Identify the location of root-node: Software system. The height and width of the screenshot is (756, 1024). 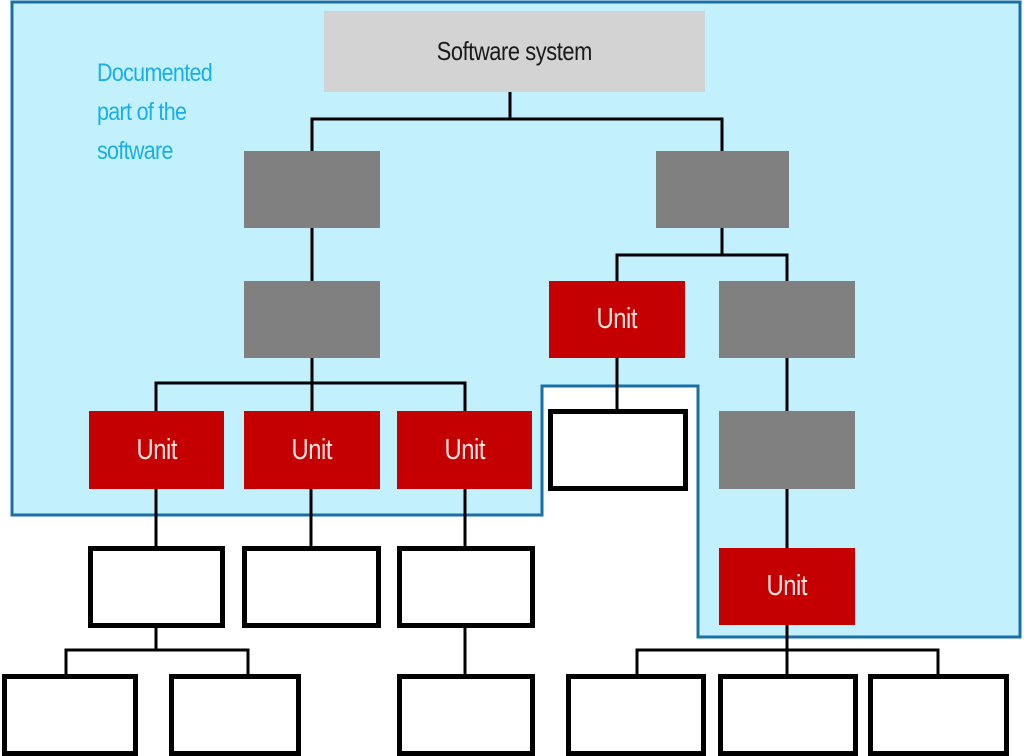
(514, 51).